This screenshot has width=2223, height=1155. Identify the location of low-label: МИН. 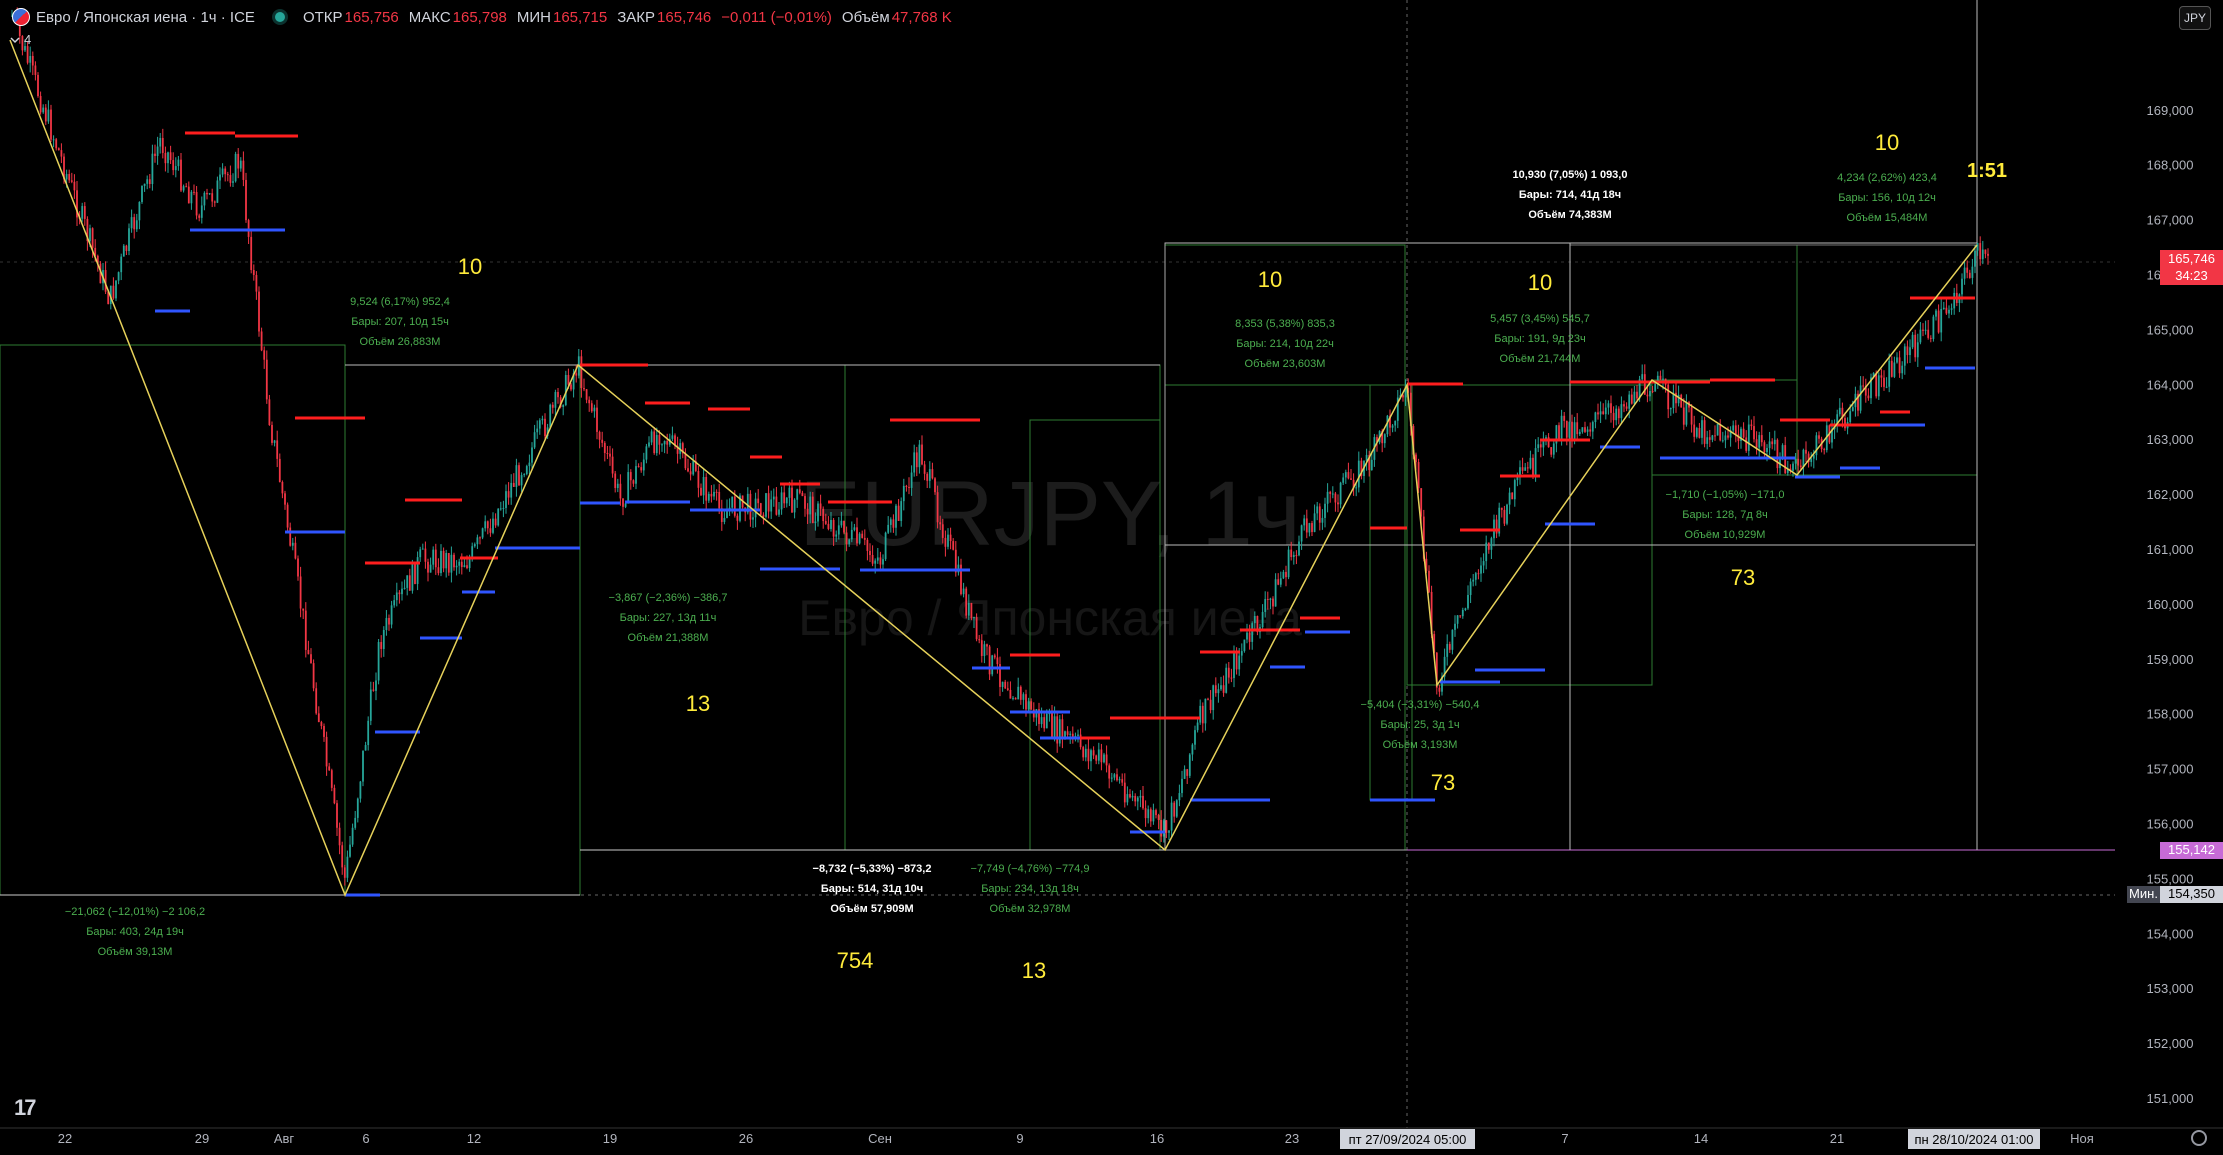
(533, 17).